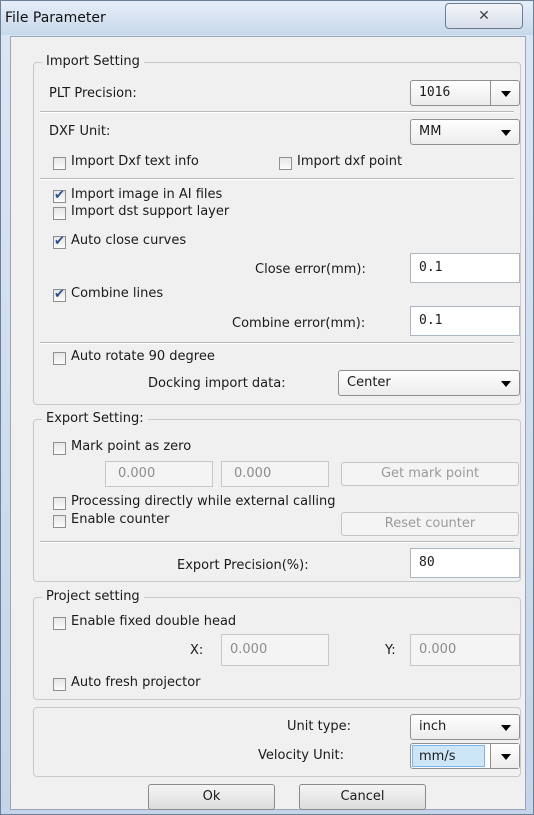 This screenshot has height=815, width=534. What do you see at coordinates (135, 161) in the screenshot?
I see `import-dxf-text-label: Import Dxf text info` at bounding box center [135, 161].